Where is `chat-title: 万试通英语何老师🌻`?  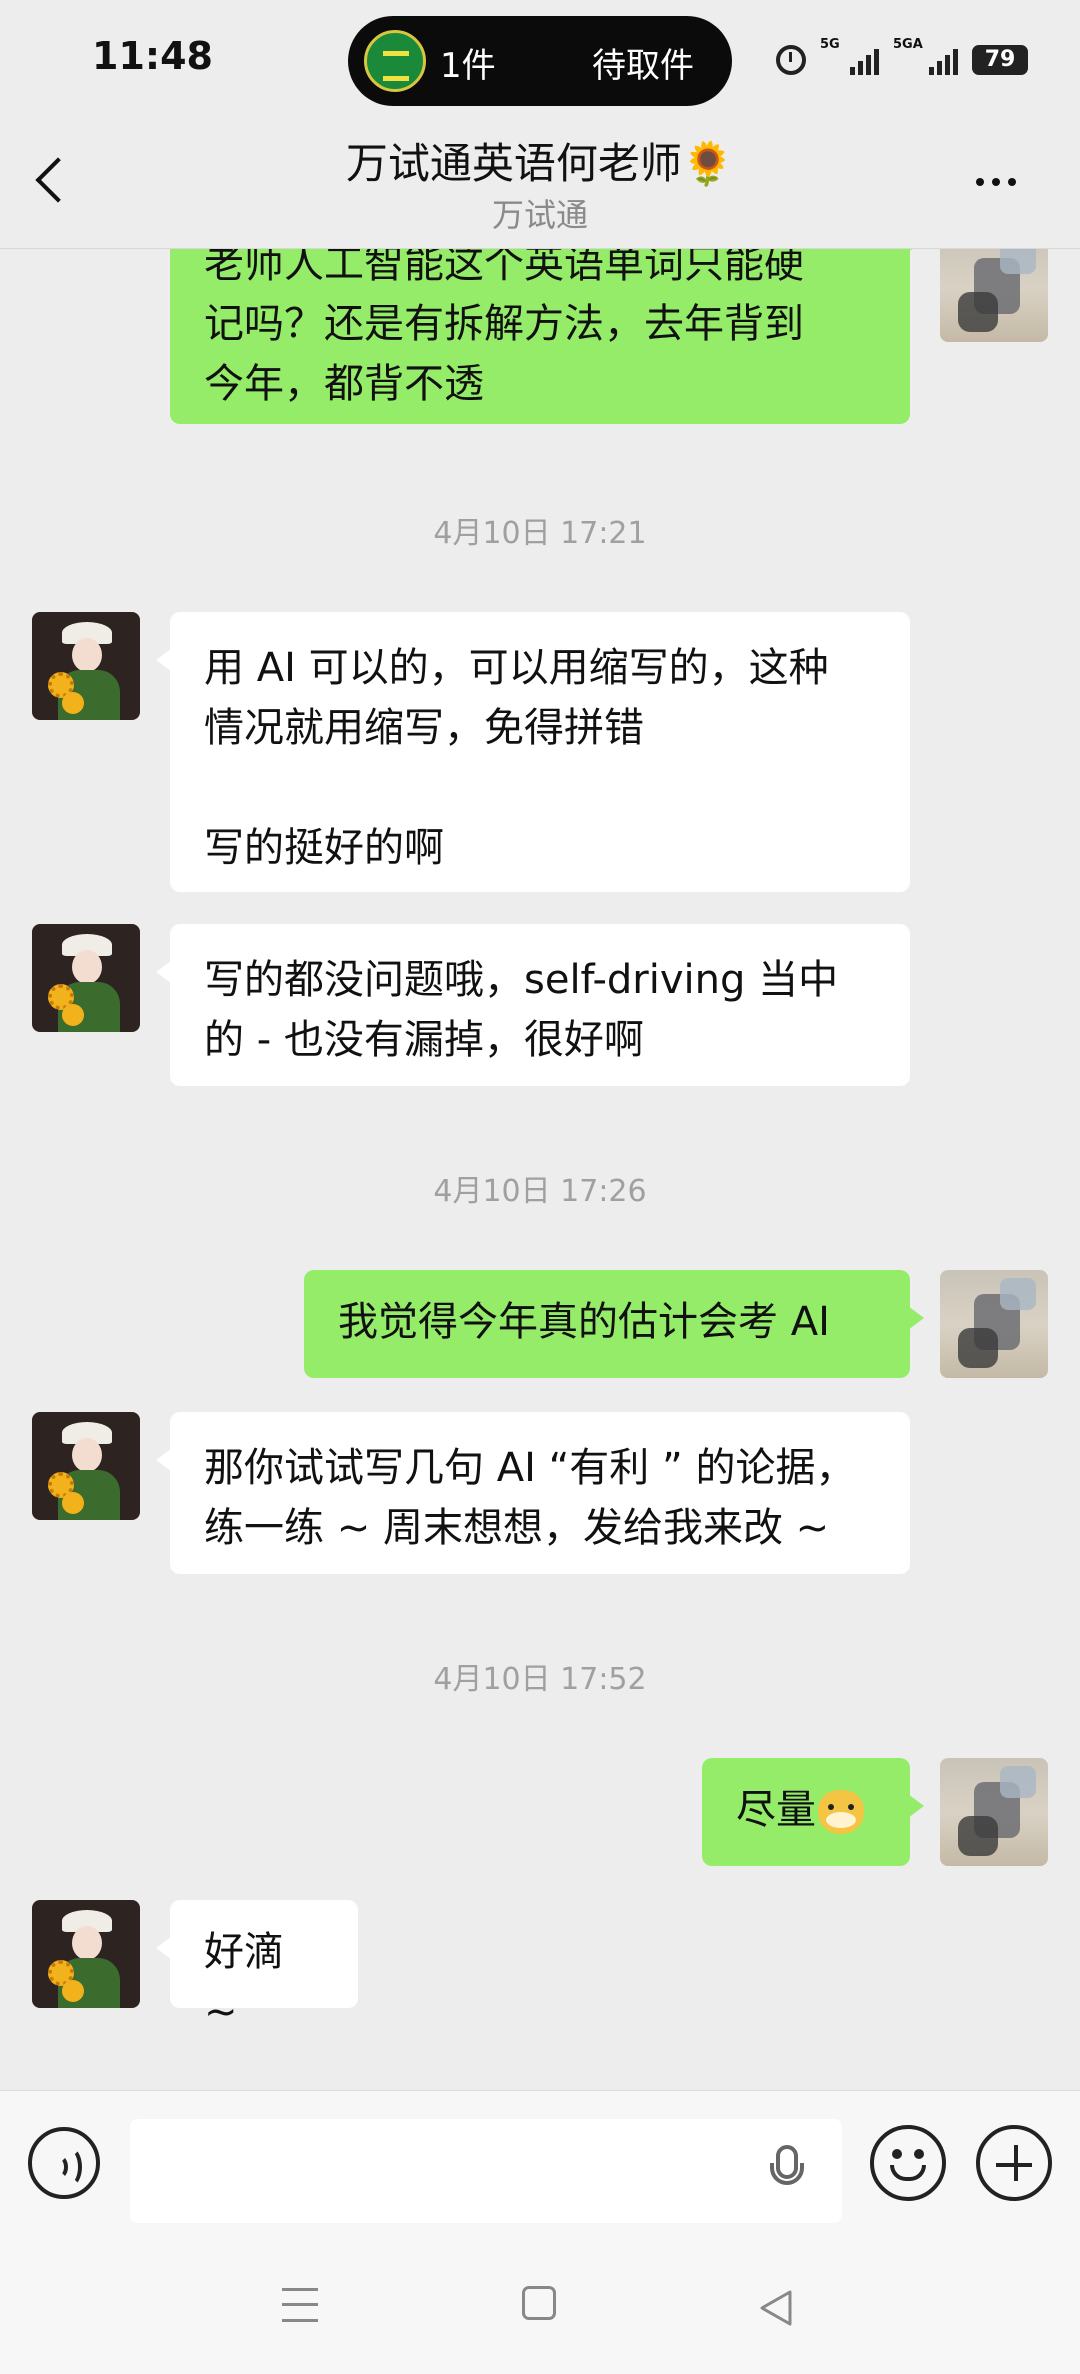 chat-title: 万试通英语何老师🌻 is located at coordinates (540, 163).